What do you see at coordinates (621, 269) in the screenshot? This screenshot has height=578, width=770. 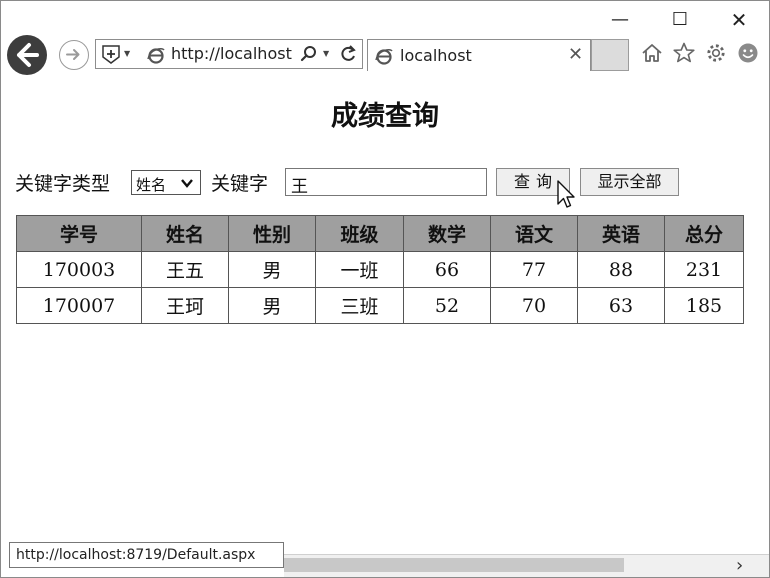 I see `table-cell: 88` at bounding box center [621, 269].